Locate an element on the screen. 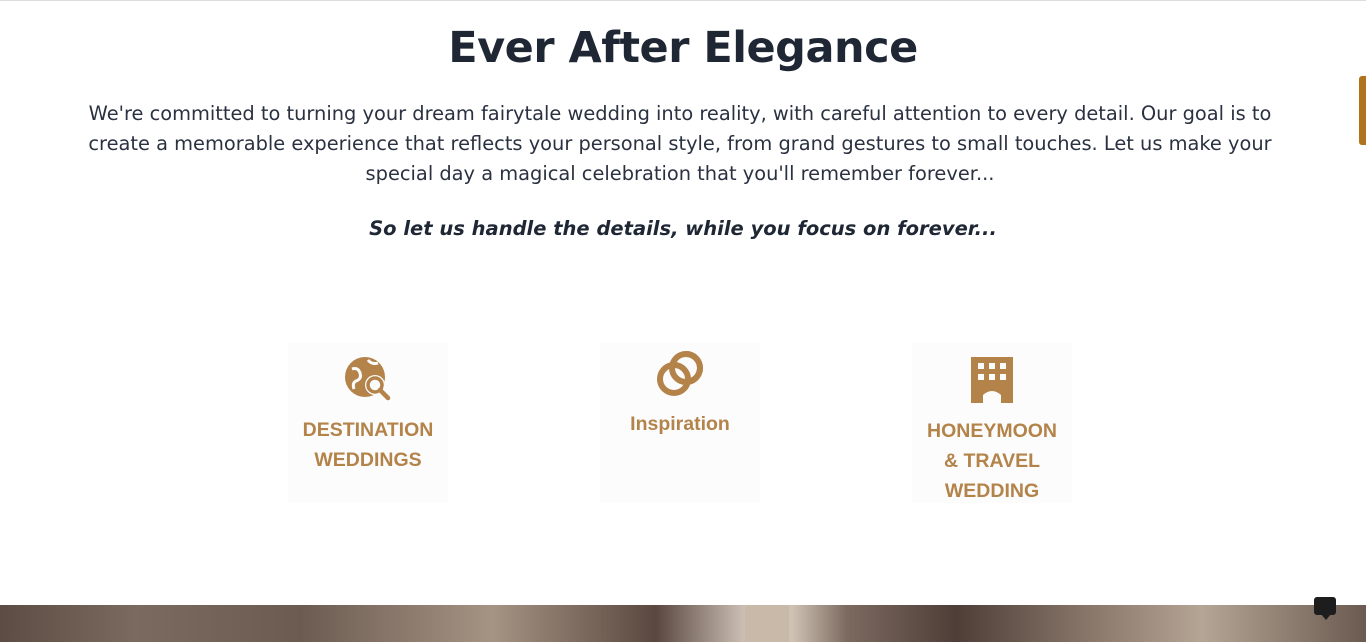 This screenshot has width=1366, height=642. destination-weddings-card: DESTINATION WEDDINGS is located at coordinates (368, 423).